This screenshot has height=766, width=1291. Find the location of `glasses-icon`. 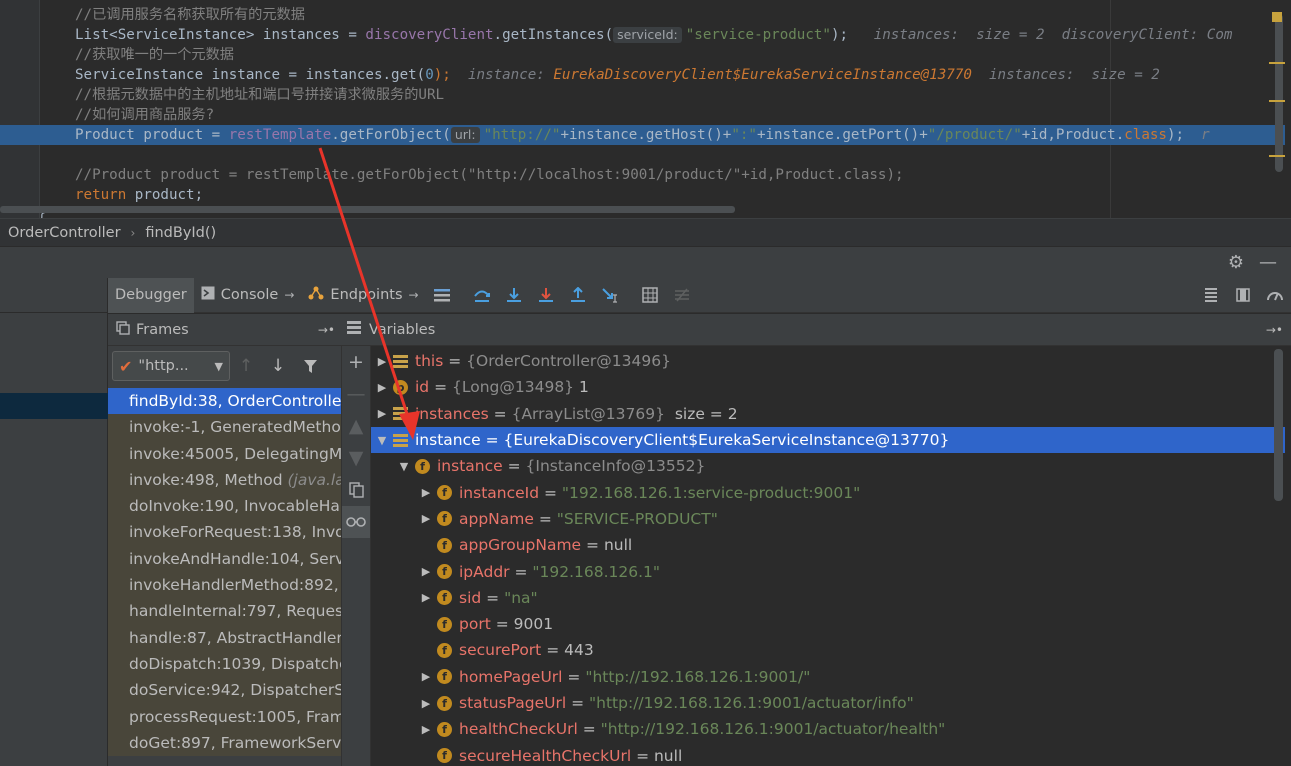

glasses-icon is located at coordinates (356, 522).